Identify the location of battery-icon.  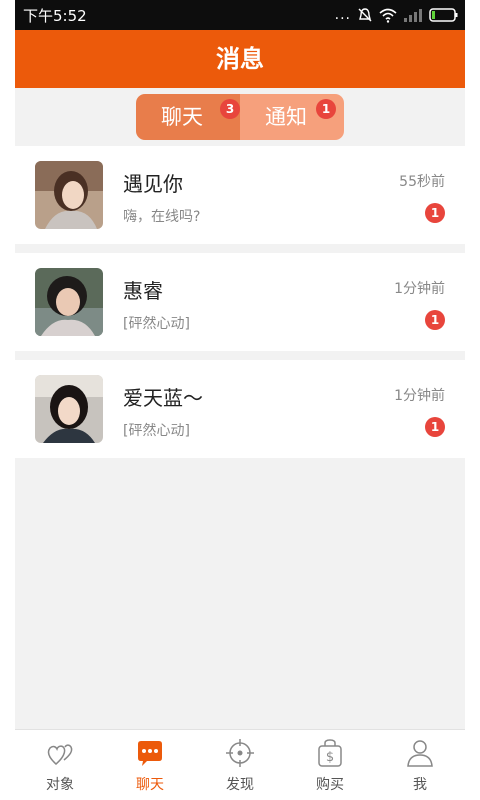
(443, 15).